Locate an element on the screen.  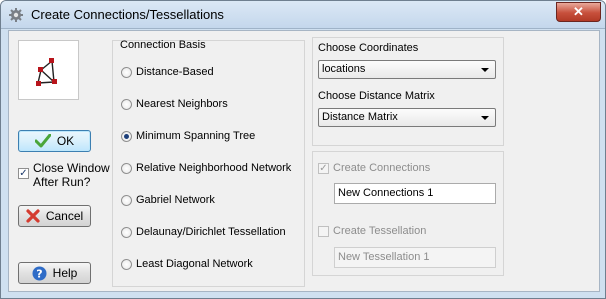
radio-least-diagonal-network is located at coordinates (126, 264).